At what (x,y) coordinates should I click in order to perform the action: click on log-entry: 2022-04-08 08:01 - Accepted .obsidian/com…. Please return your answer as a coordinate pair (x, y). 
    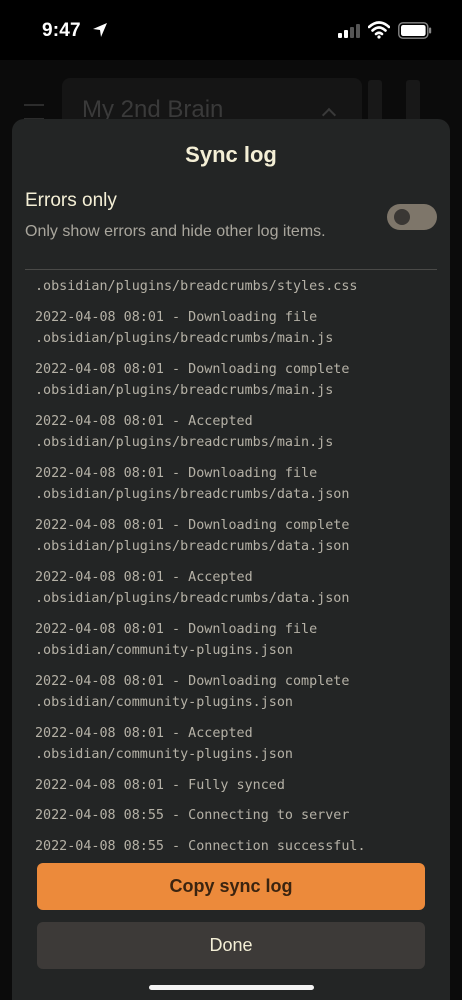
    Looking at the image, I should click on (236, 744).